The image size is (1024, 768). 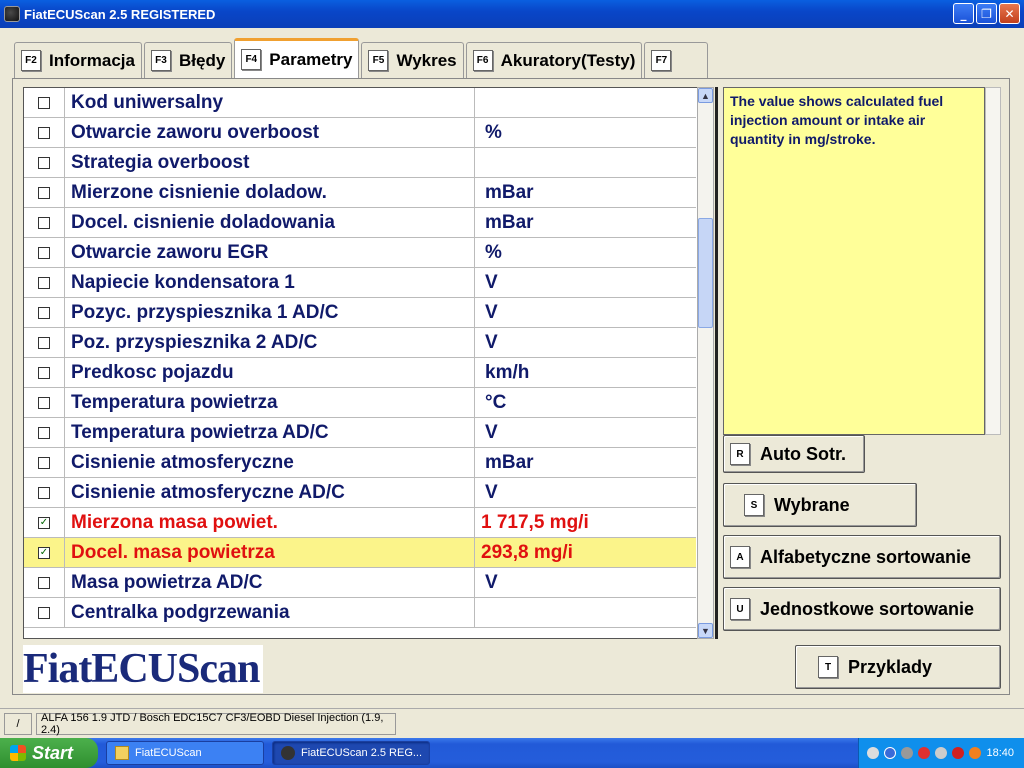 I want to click on table-row: Cisnienie atmosferyczne AD/C V, so click(x=360, y=492).